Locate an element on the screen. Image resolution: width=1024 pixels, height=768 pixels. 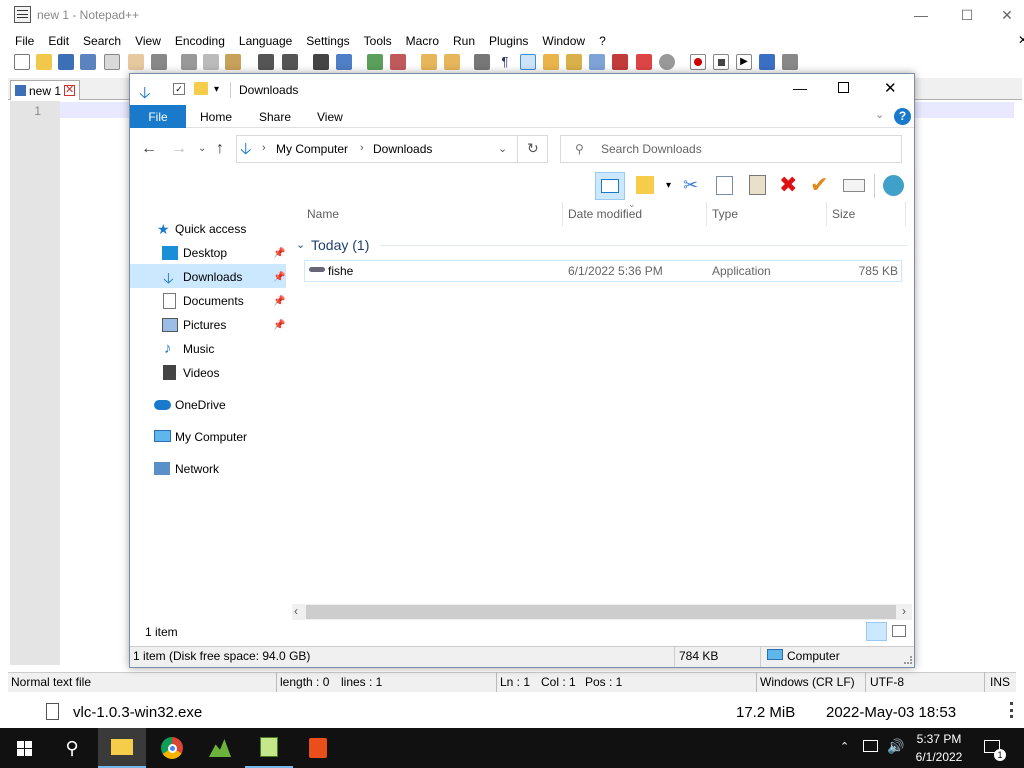
record-macro-icon is located at coordinates (667, 62).